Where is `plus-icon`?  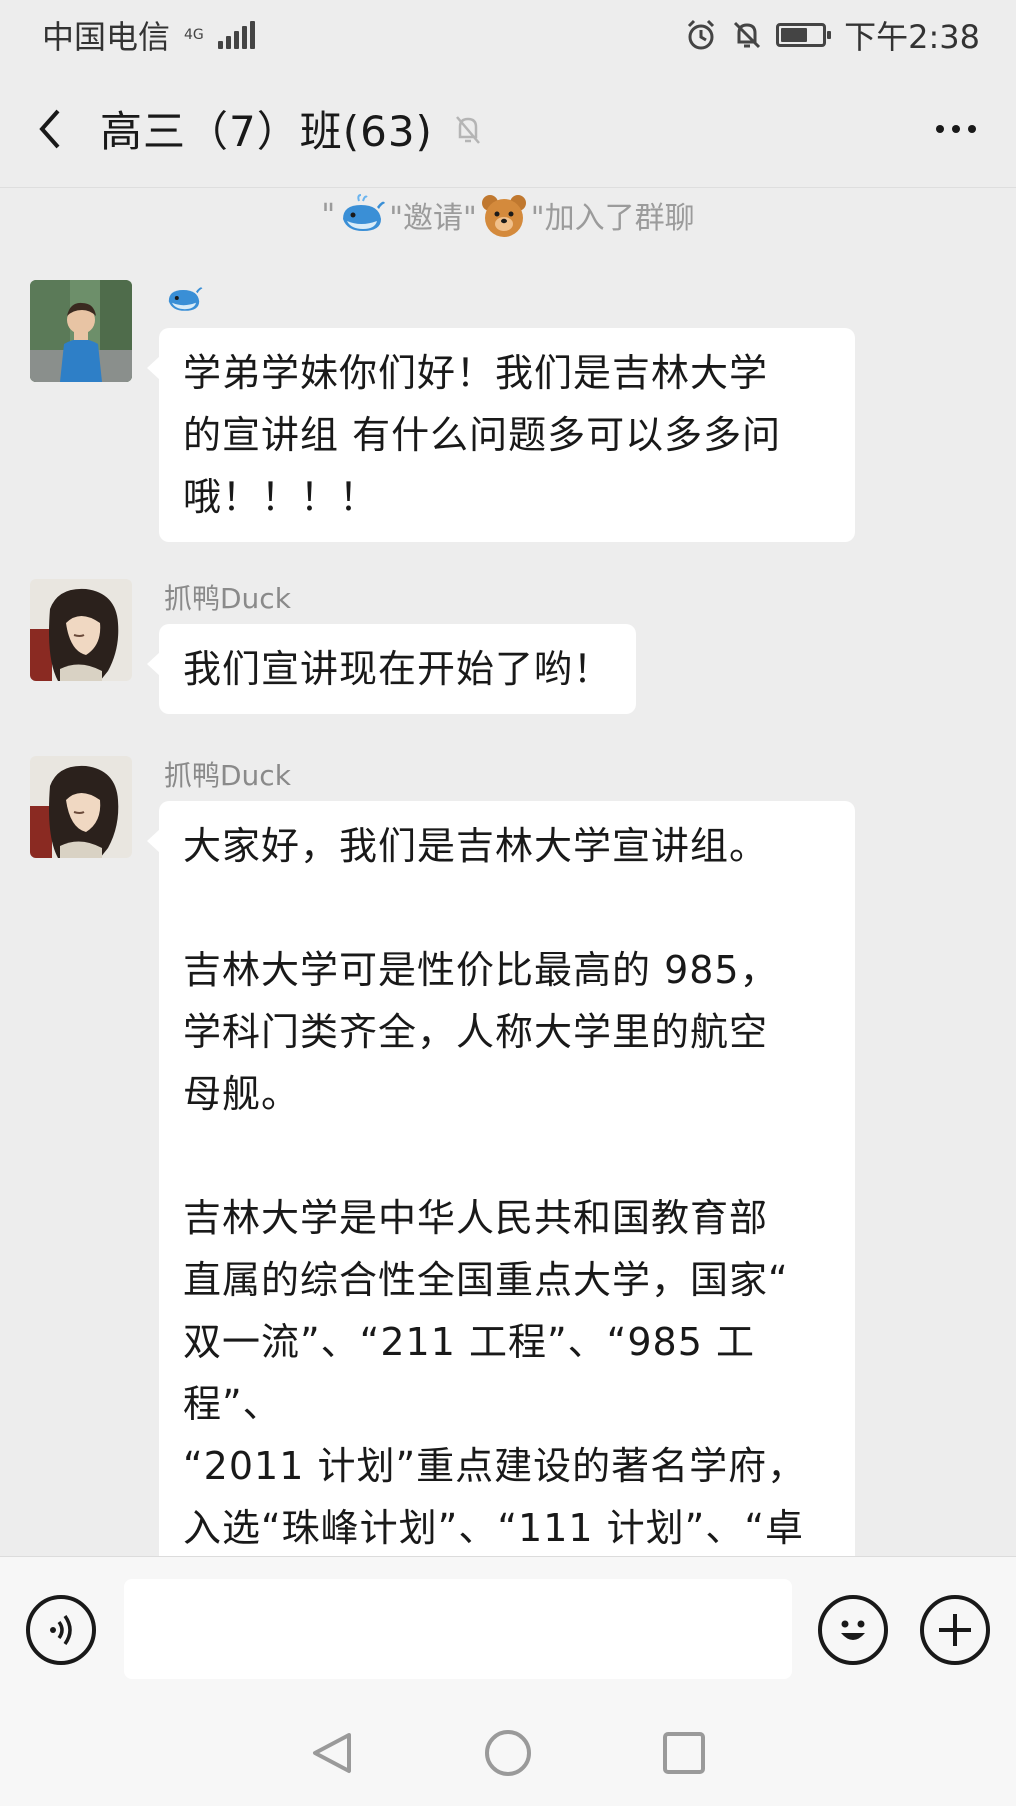
plus-icon is located at coordinates (955, 1630).